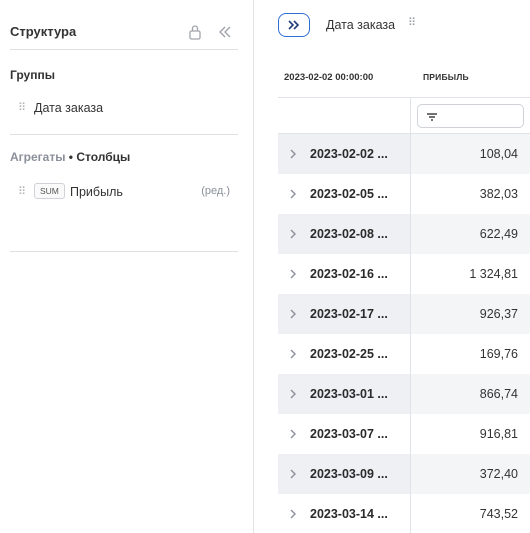 This screenshot has width=530, height=533. What do you see at coordinates (195, 32) in the screenshot?
I see `lock-icon` at bounding box center [195, 32].